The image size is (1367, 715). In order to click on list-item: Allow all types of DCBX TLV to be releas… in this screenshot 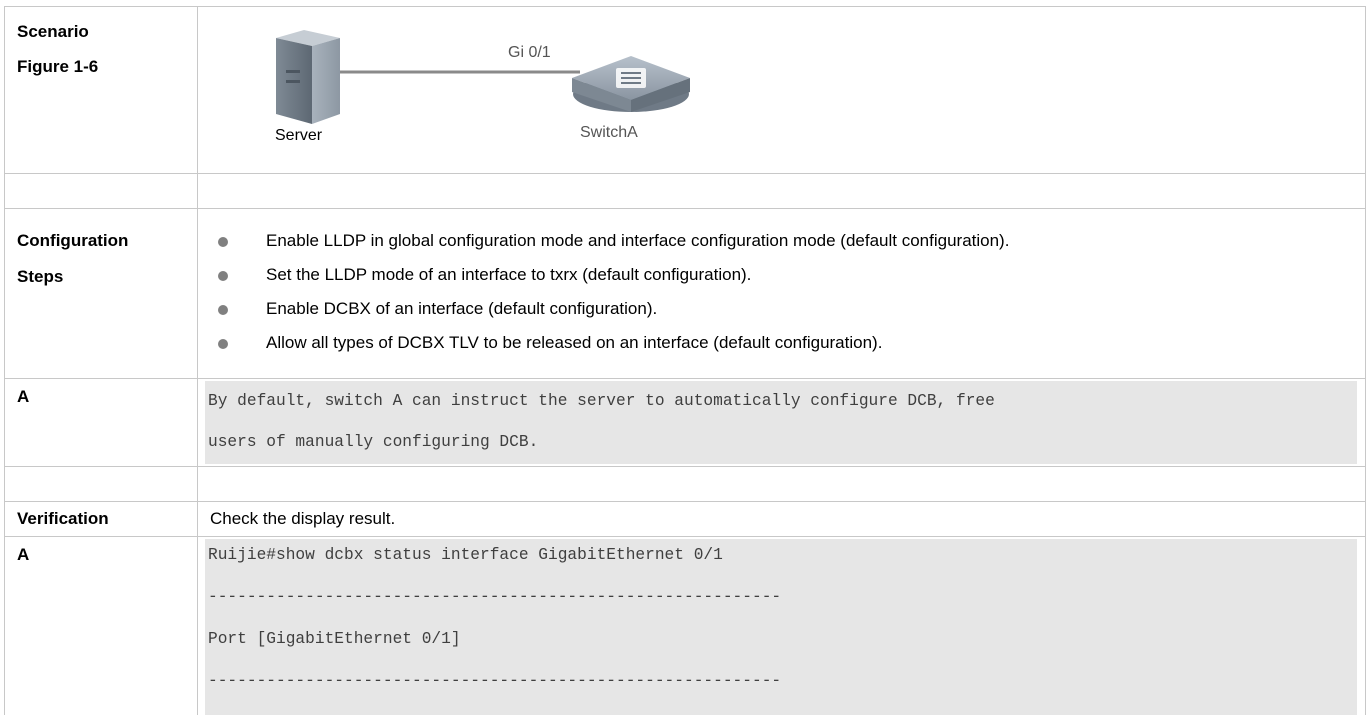, I will do `click(779, 344)`.